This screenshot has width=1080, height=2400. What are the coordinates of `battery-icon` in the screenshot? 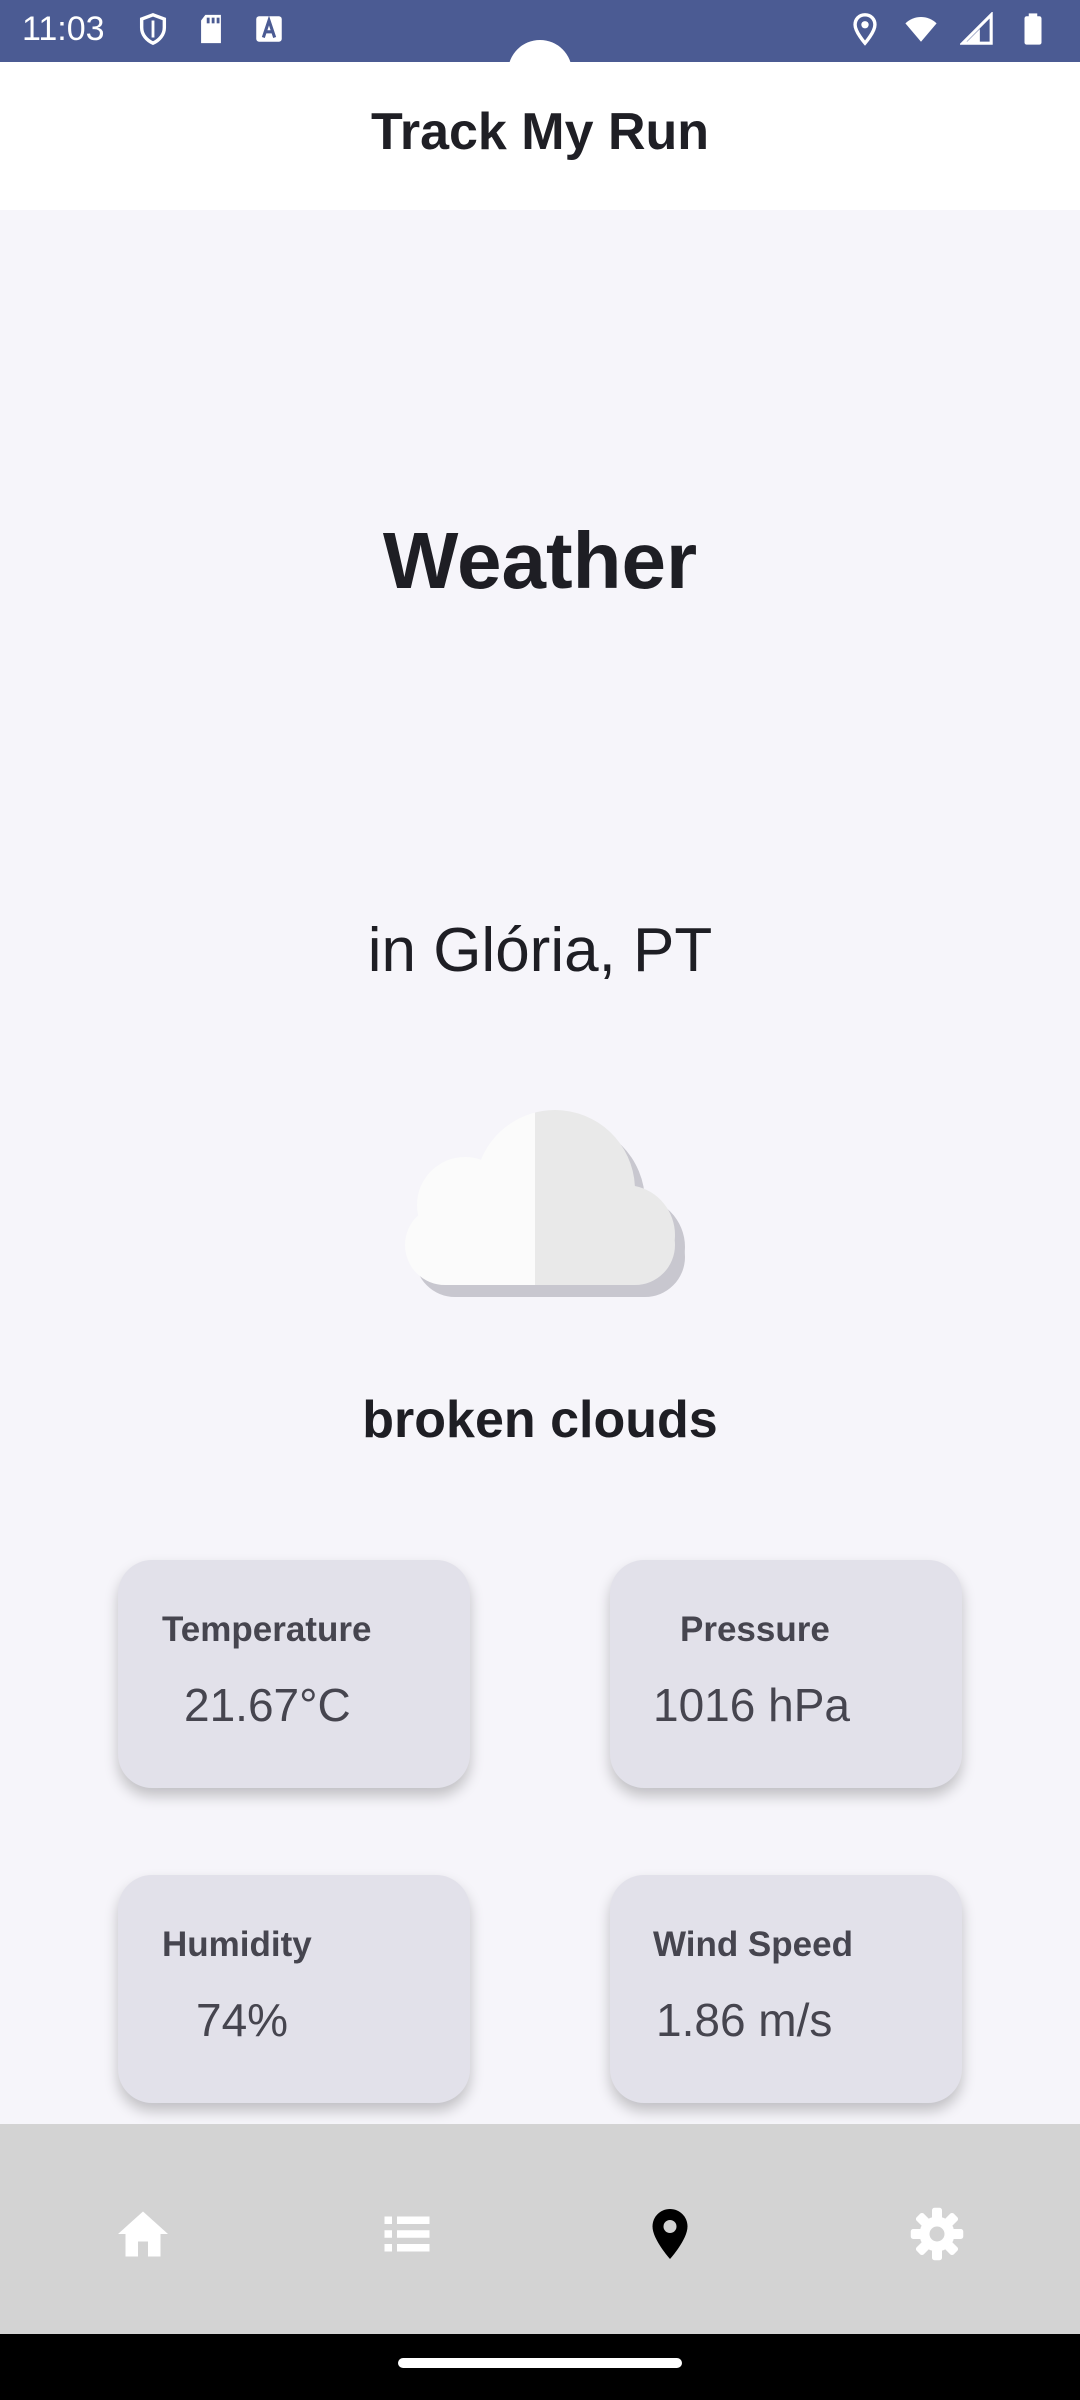 It's located at (1033, 29).